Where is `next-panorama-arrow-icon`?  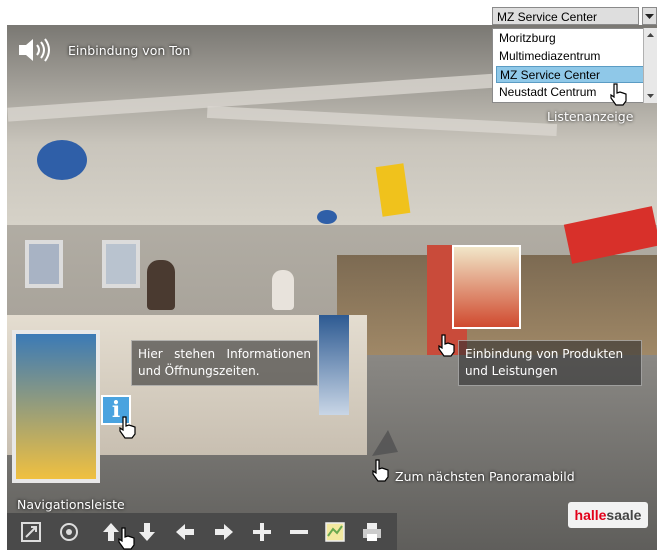 next-panorama-arrow-icon is located at coordinates (385, 443).